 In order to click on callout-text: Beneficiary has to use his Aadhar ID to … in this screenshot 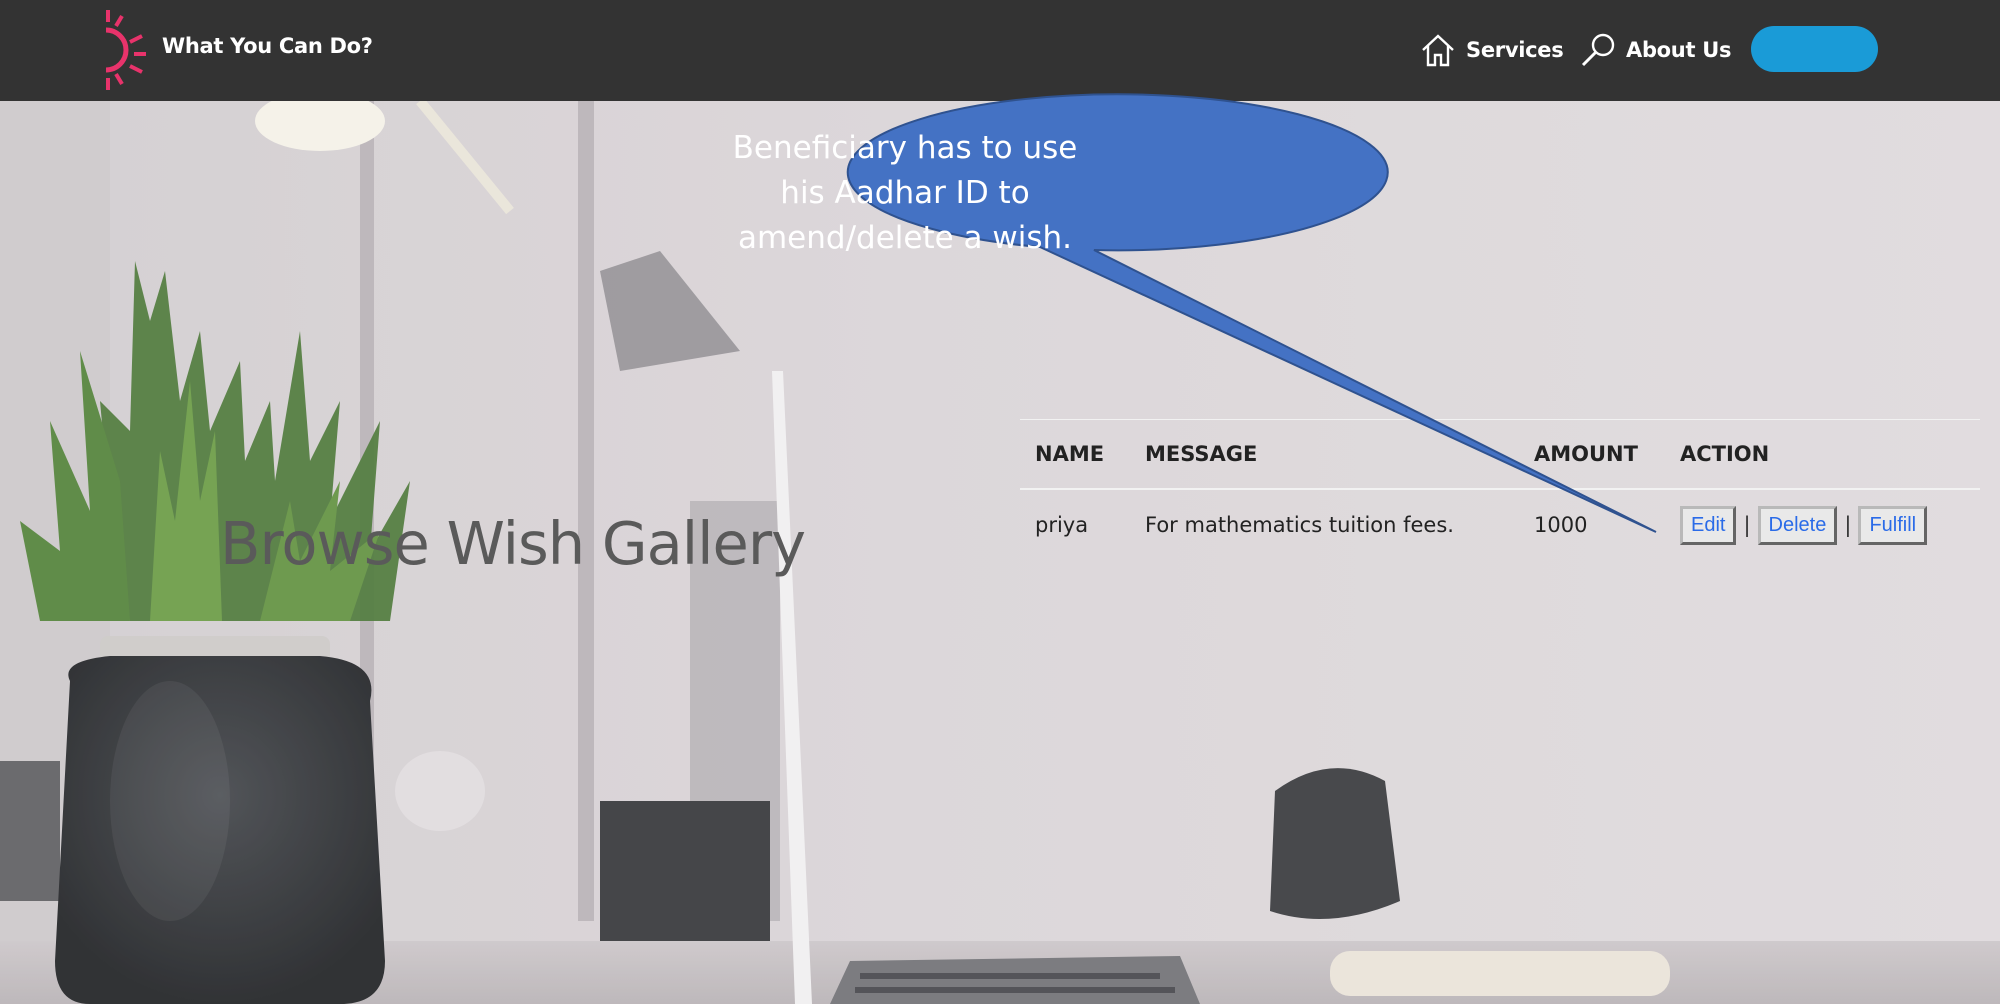, I will do `click(905, 193)`.